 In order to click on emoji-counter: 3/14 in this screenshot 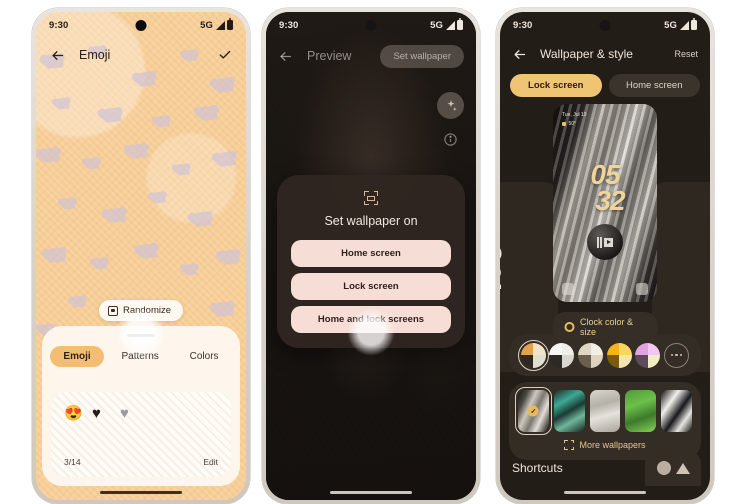, I will do `click(72, 462)`.